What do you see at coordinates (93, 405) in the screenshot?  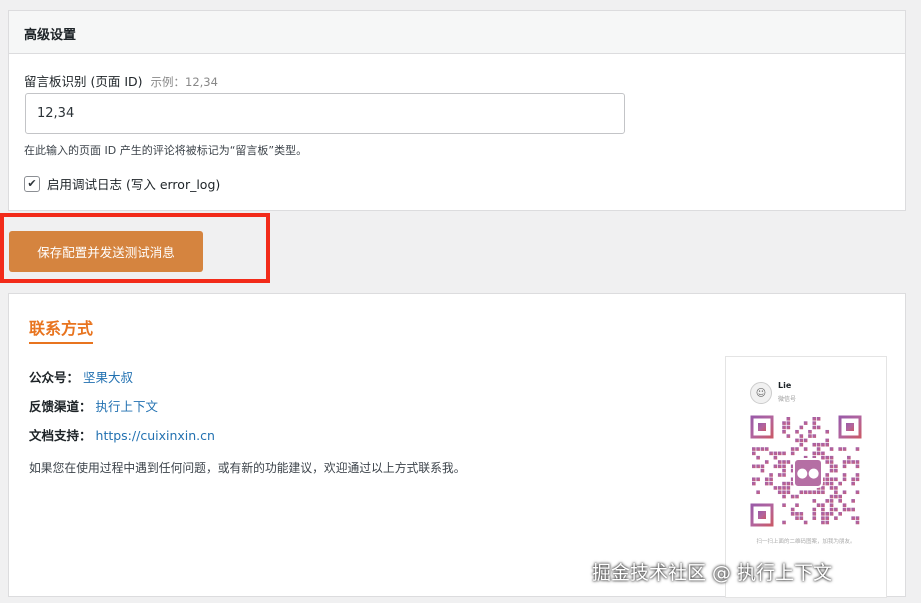 I see `contact-row-feedback: 反馈渠道： 执行上下文` at bounding box center [93, 405].